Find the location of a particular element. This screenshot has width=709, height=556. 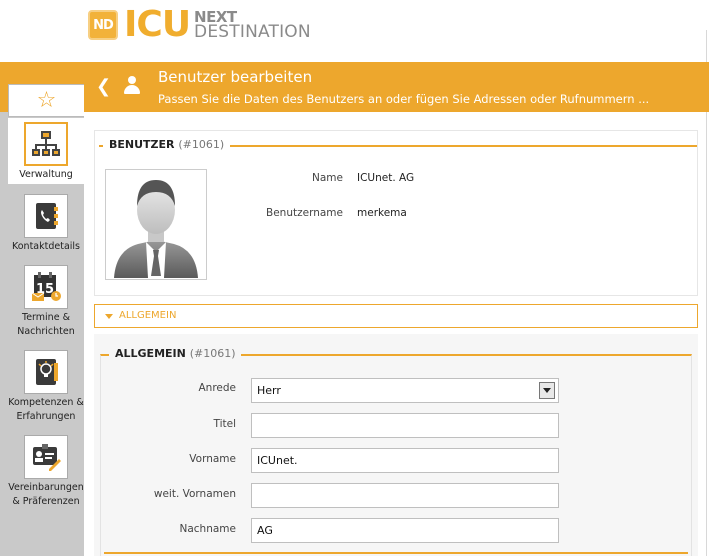

page-title: Benutzer bearbeiten is located at coordinates (235, 77).